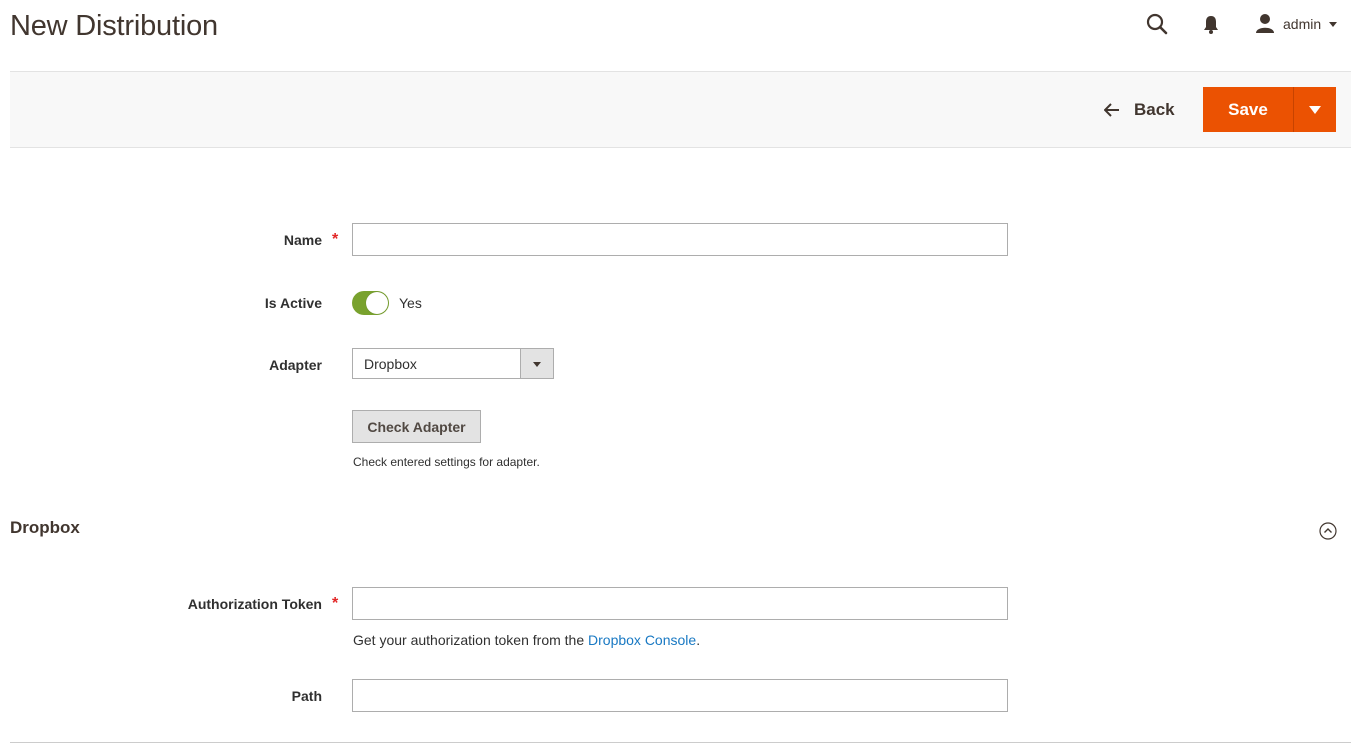  Describe the element at coordinates (377, 303) in the screenshot. I see `toggle-knob` at that location.